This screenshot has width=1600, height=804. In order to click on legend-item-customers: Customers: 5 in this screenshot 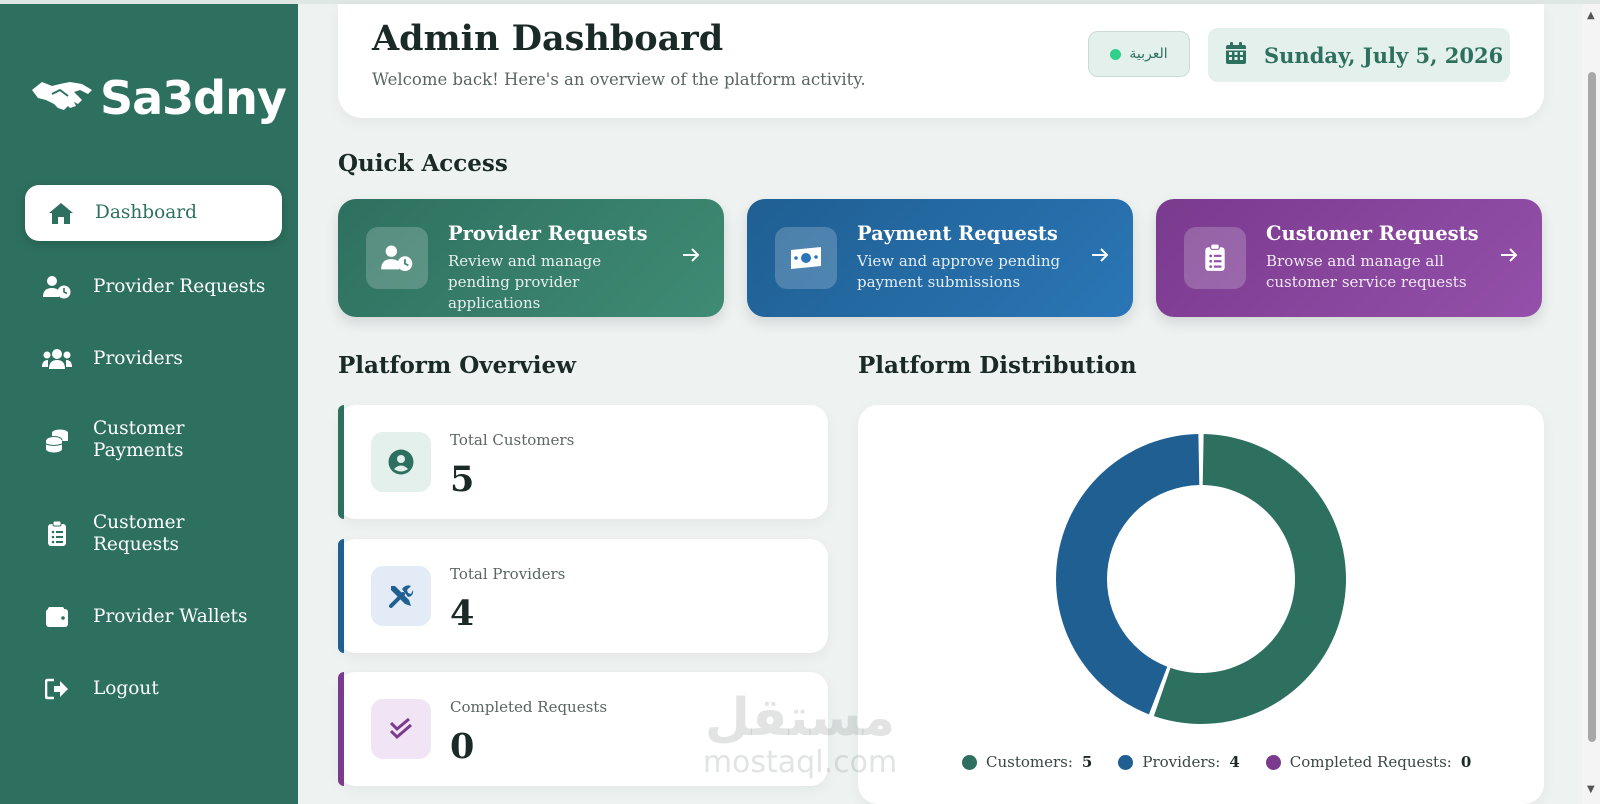, I will do `click(1027, 762)`.